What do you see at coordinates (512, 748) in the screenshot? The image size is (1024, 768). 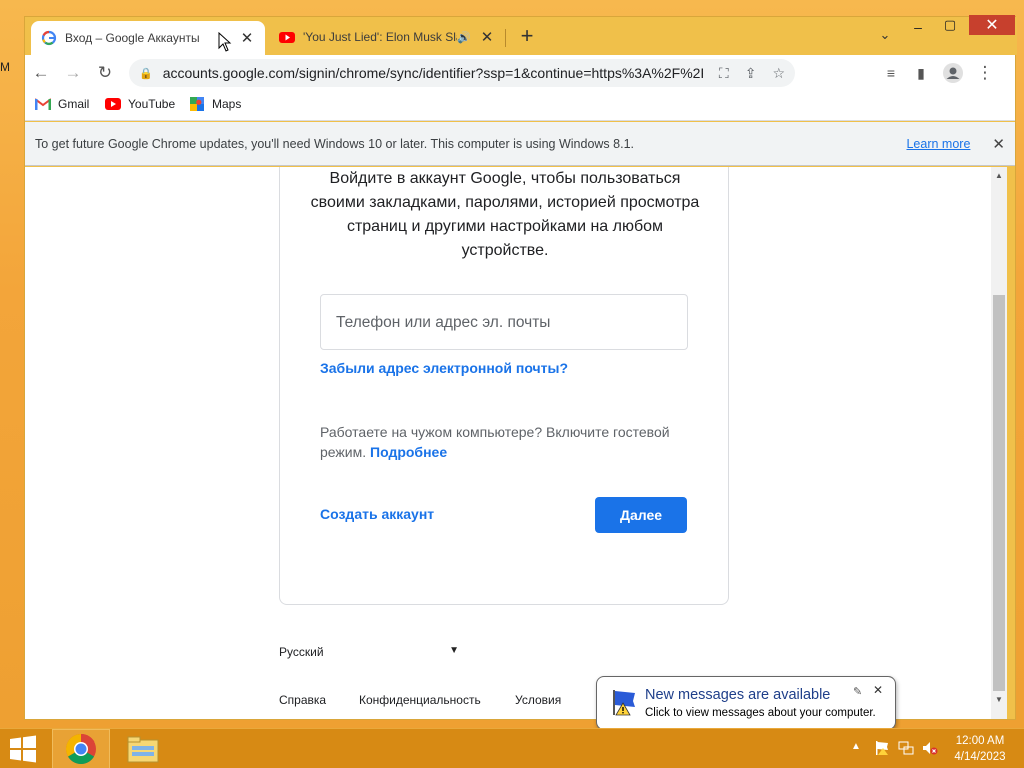 I see `taskbar: ▲ 12:00 AM 4/14/2023` at bounding box center [512, 748].